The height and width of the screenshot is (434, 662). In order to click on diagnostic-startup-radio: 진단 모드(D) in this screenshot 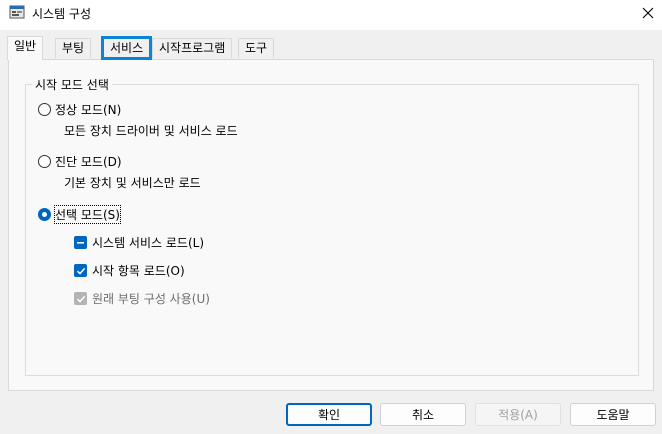, I will do `click(80, 161)`.